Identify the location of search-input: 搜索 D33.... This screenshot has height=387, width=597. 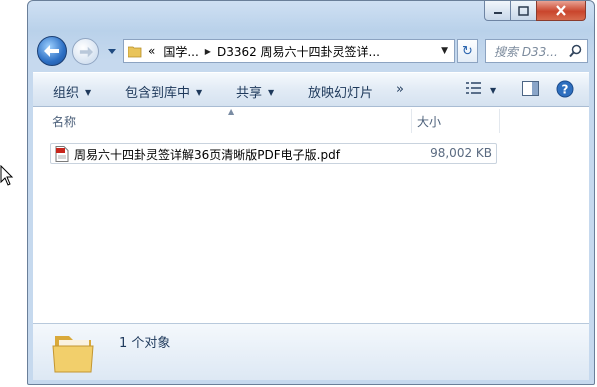
(536, 51).